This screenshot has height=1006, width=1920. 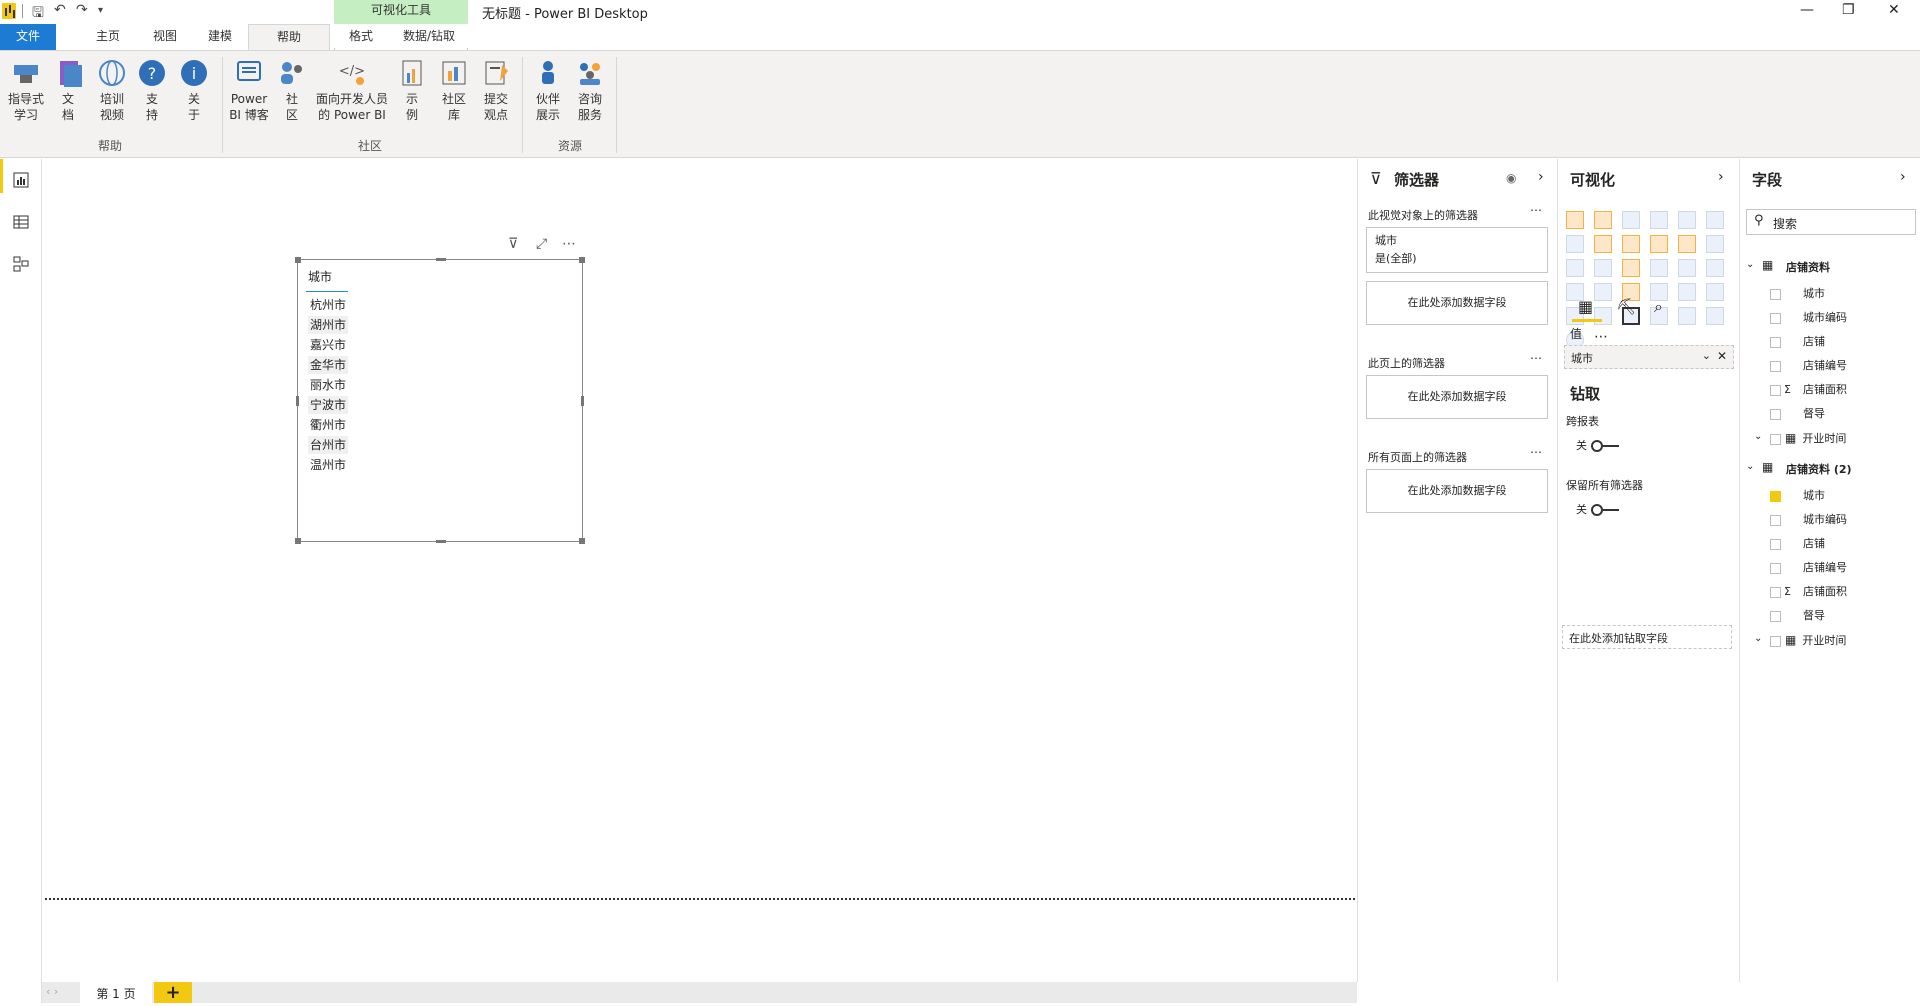 I want to click on slicer-item: 丽水市, so click(x=328, y=385).